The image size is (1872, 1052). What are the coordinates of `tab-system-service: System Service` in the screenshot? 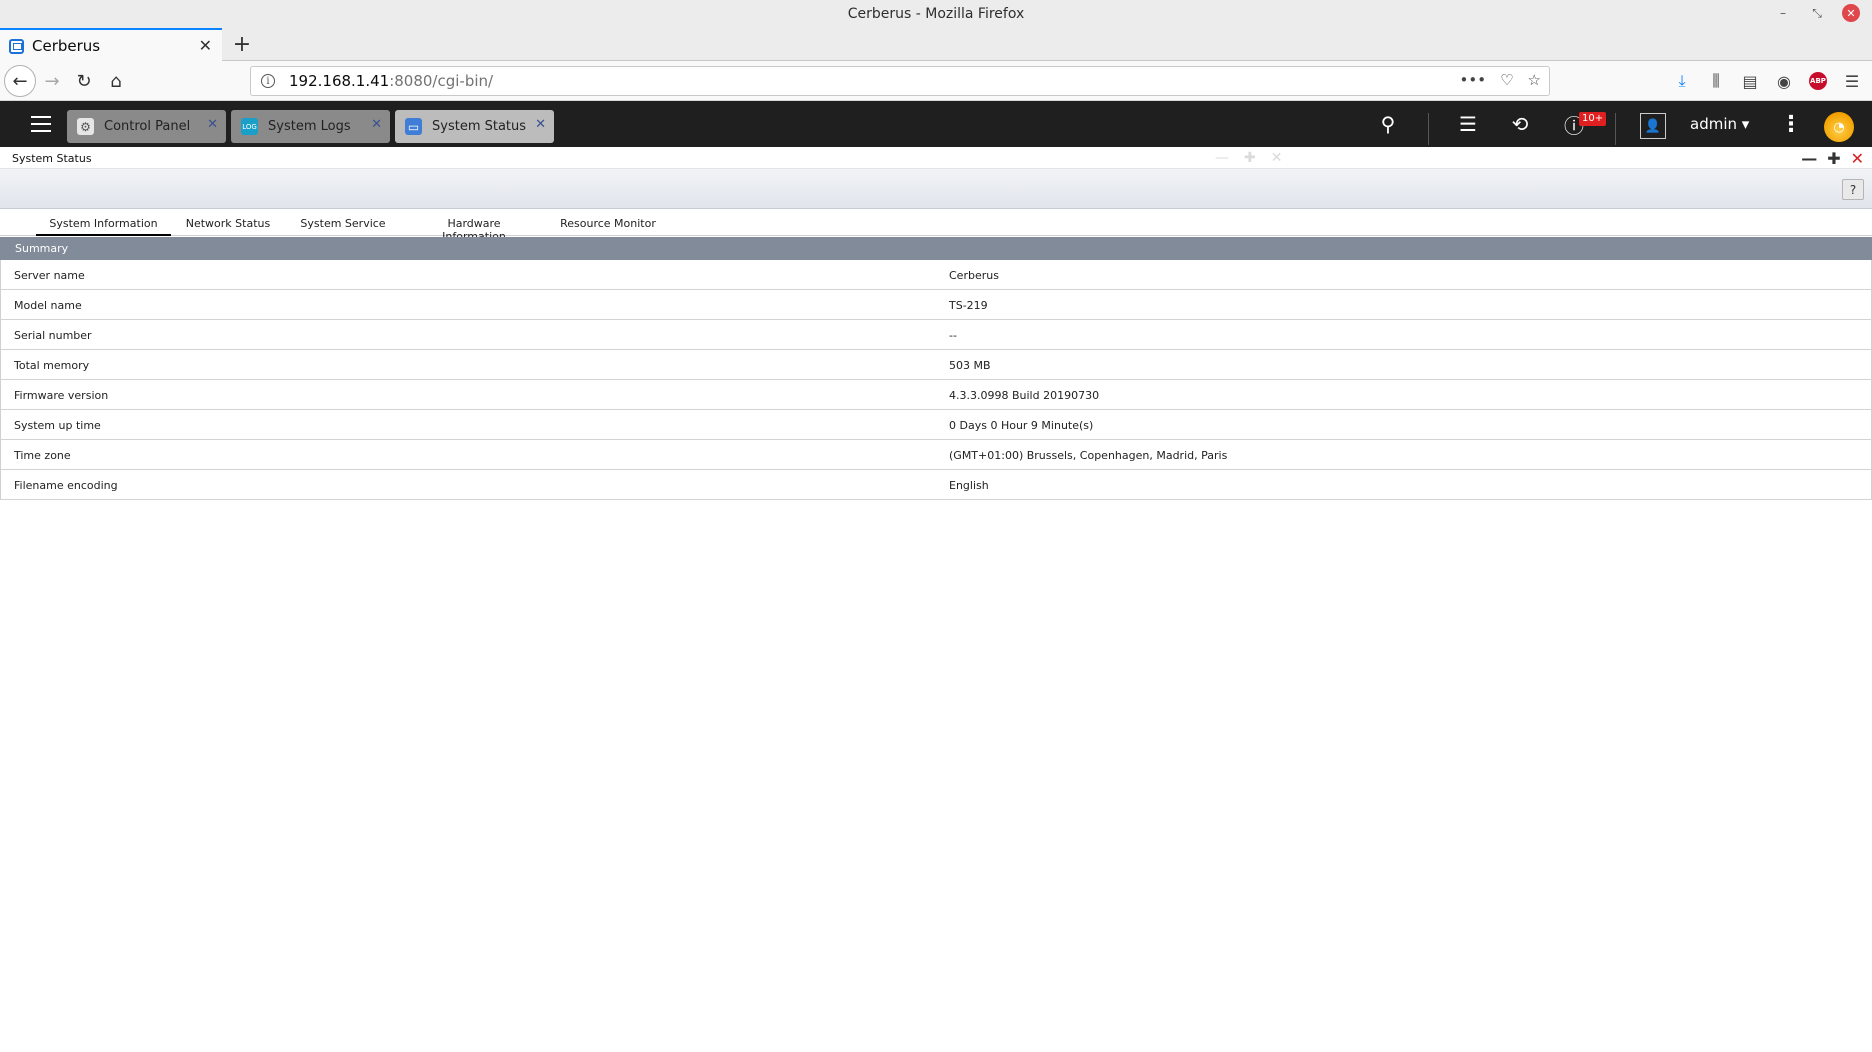 It's located at (343, 225).